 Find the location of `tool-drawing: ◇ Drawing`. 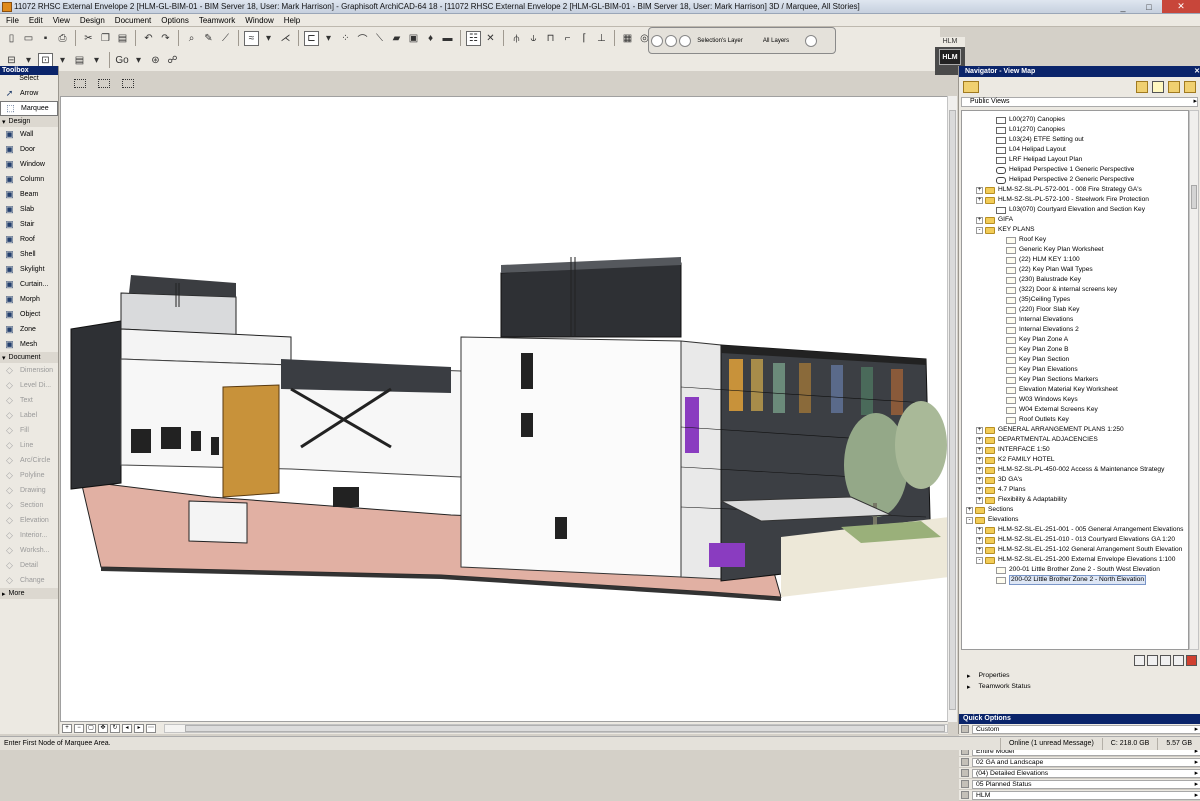

tool-drawing: ◇ Drawing is located at coordinates (29, 490).